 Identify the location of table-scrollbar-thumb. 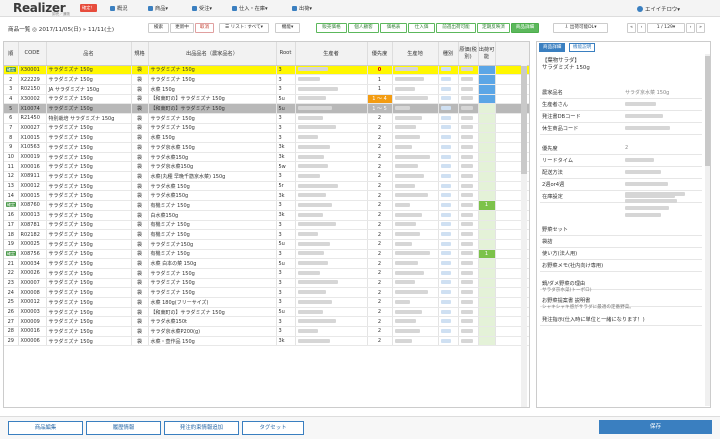
(524, 120).